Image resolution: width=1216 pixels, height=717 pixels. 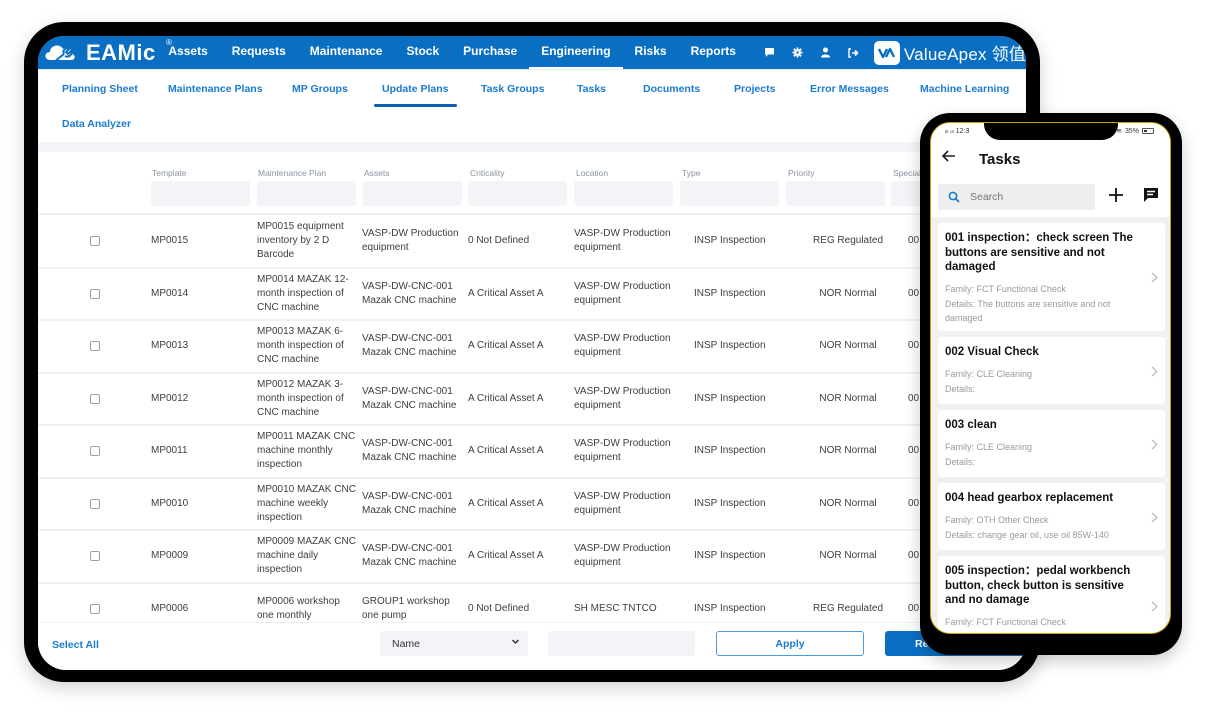 I want to click on cell-template: MP0015, so click(x=170, y=241).